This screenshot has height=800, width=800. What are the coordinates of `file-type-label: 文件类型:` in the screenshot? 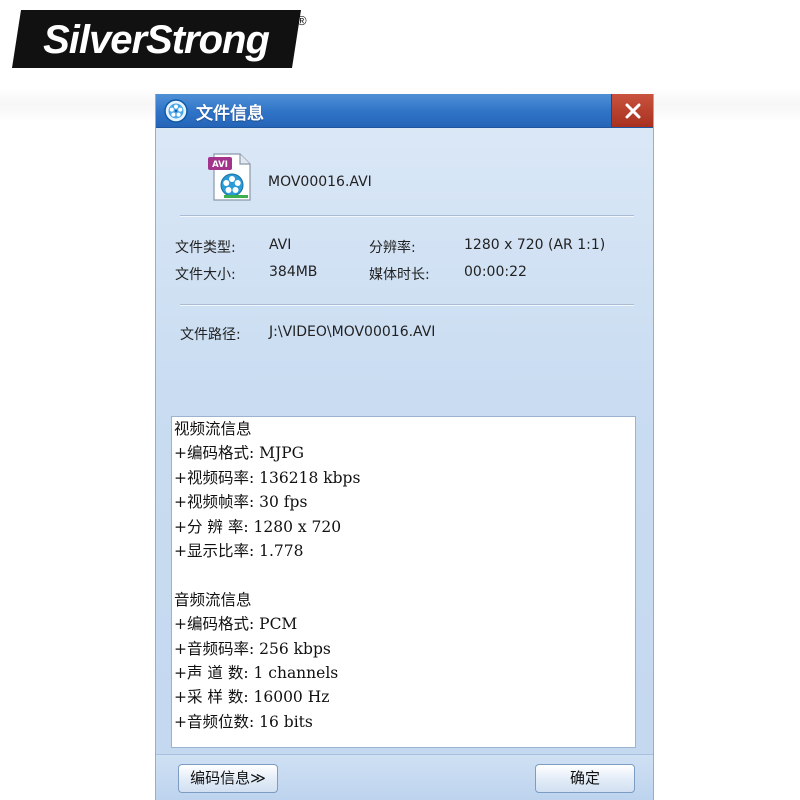 It's located at (205, 248).